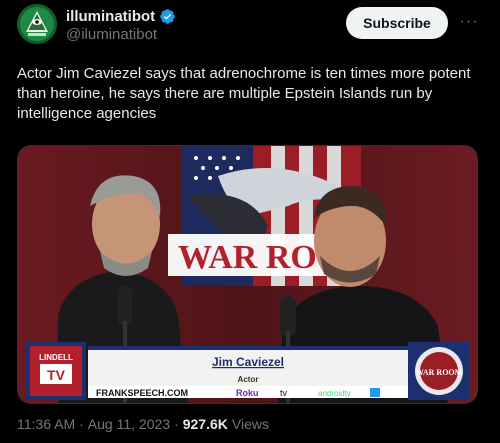 The height and width of the screenshot is (443, 500). I want to click on author-display-name: illuminatibot, so click(110, 16).